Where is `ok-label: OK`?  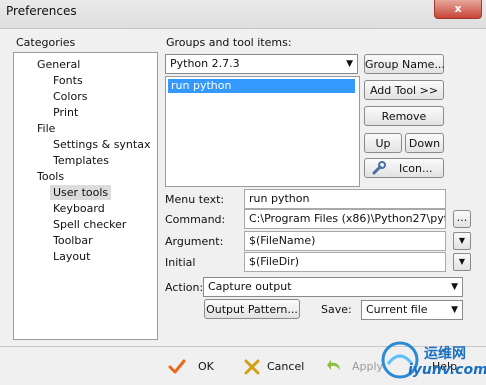
ok-label: OK is located at coordinates (206, 366).